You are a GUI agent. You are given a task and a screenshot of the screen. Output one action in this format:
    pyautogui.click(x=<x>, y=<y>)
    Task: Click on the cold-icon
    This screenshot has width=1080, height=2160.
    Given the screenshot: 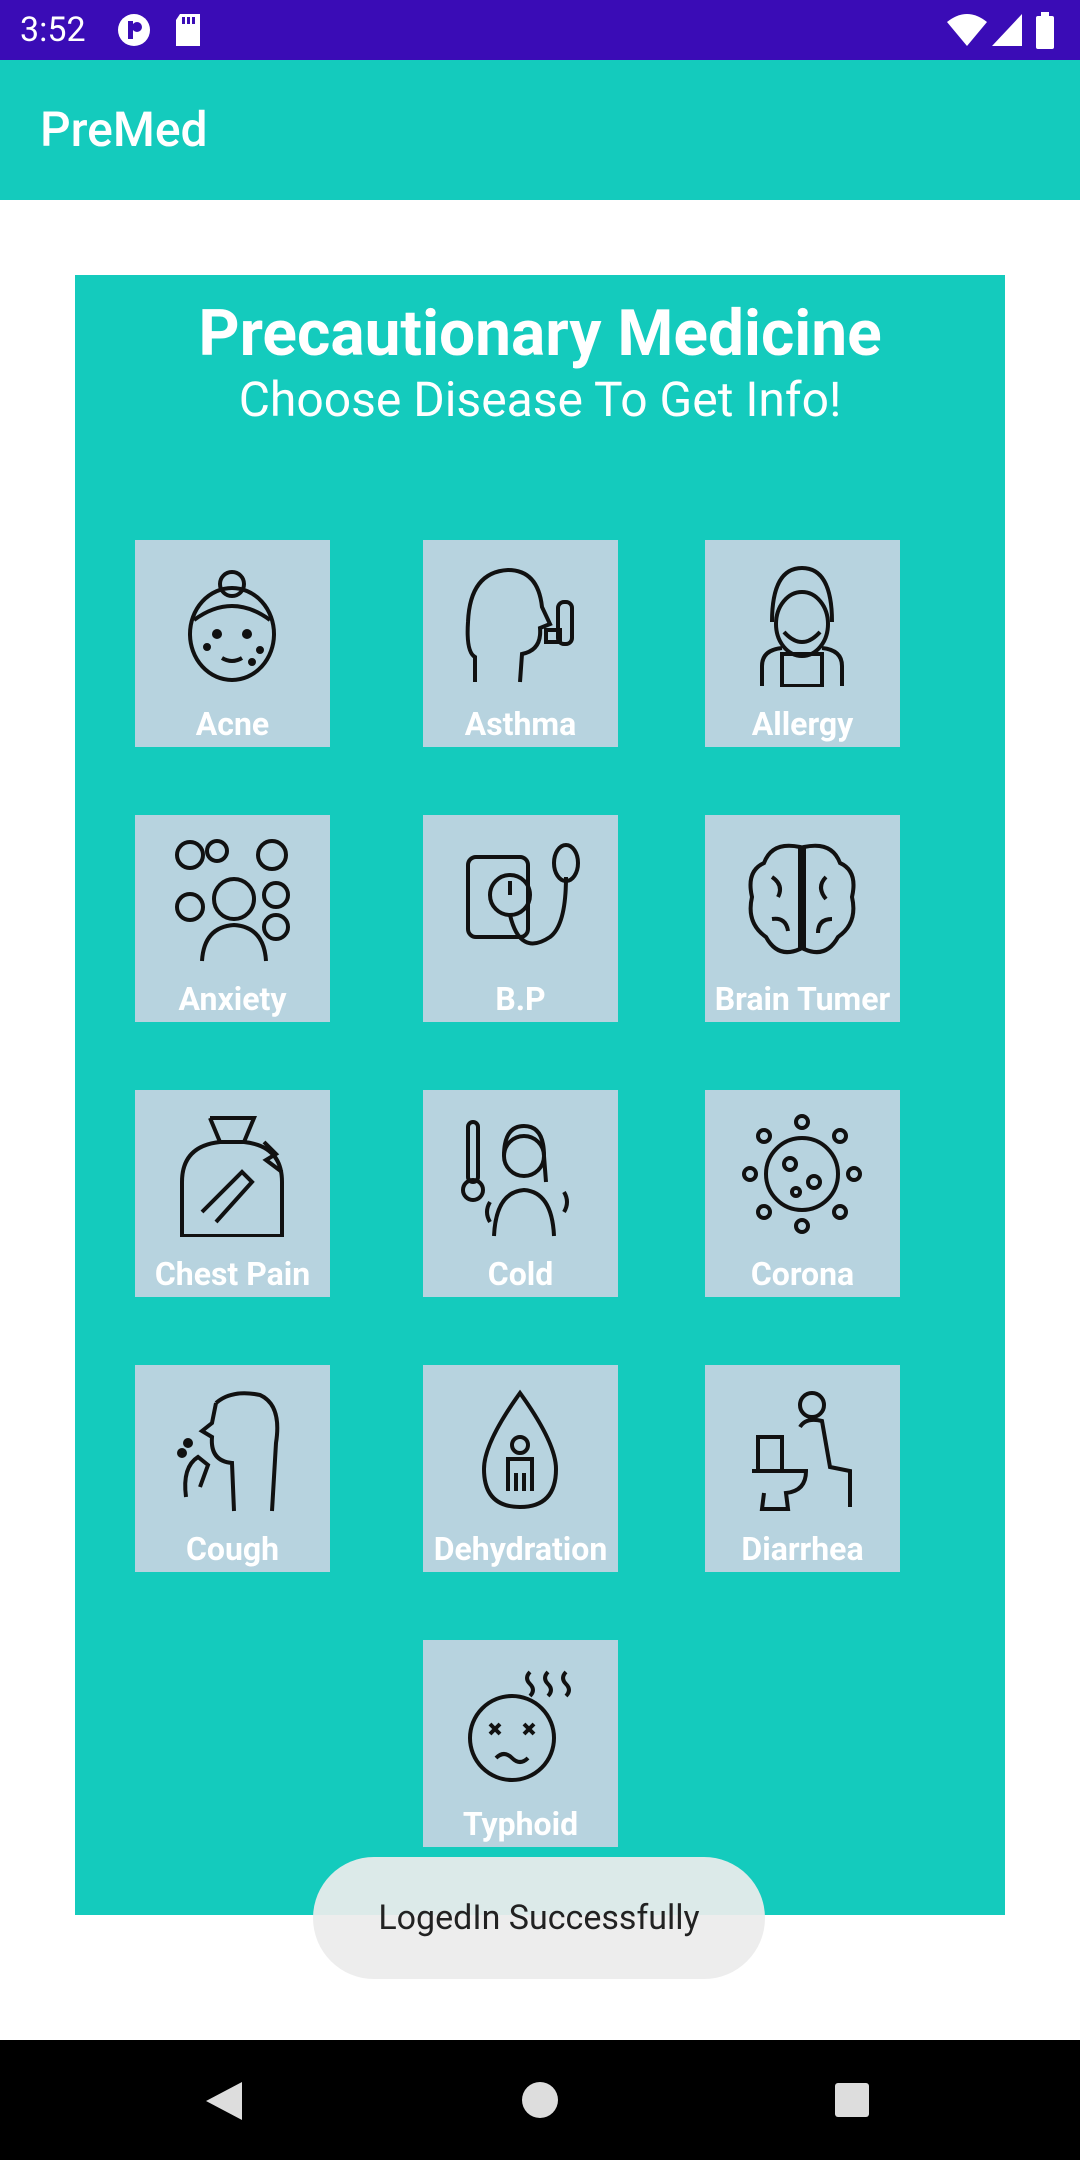 What is the action you would take?
    pyautogui.click(x=515, y=1178)
    